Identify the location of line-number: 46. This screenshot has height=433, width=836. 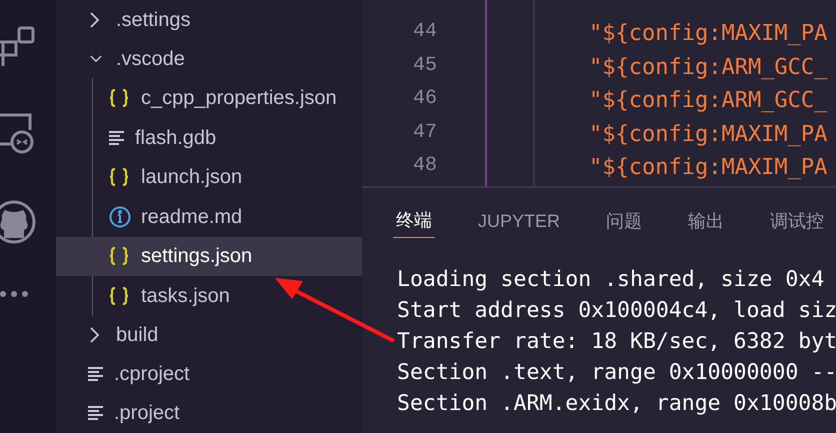
(424, 99).